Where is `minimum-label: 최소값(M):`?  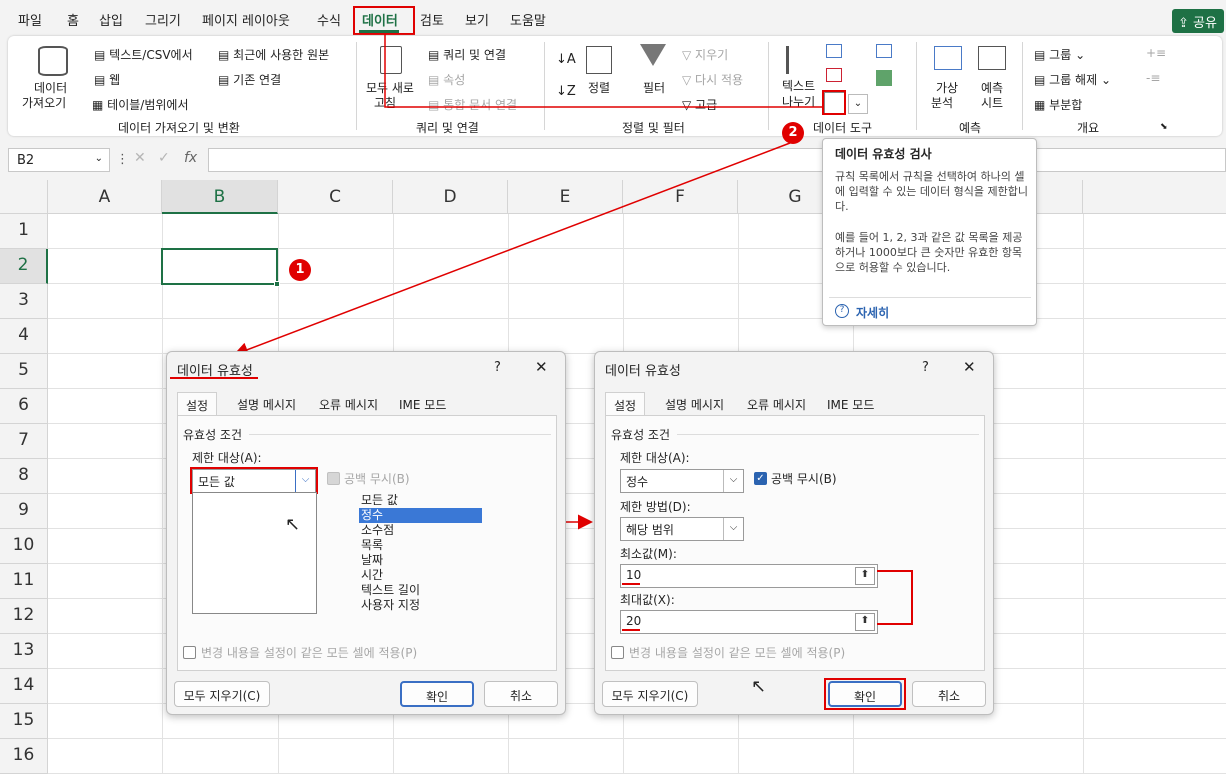 minimum-label: 최소값(M): is located at coordinates (648, 554).